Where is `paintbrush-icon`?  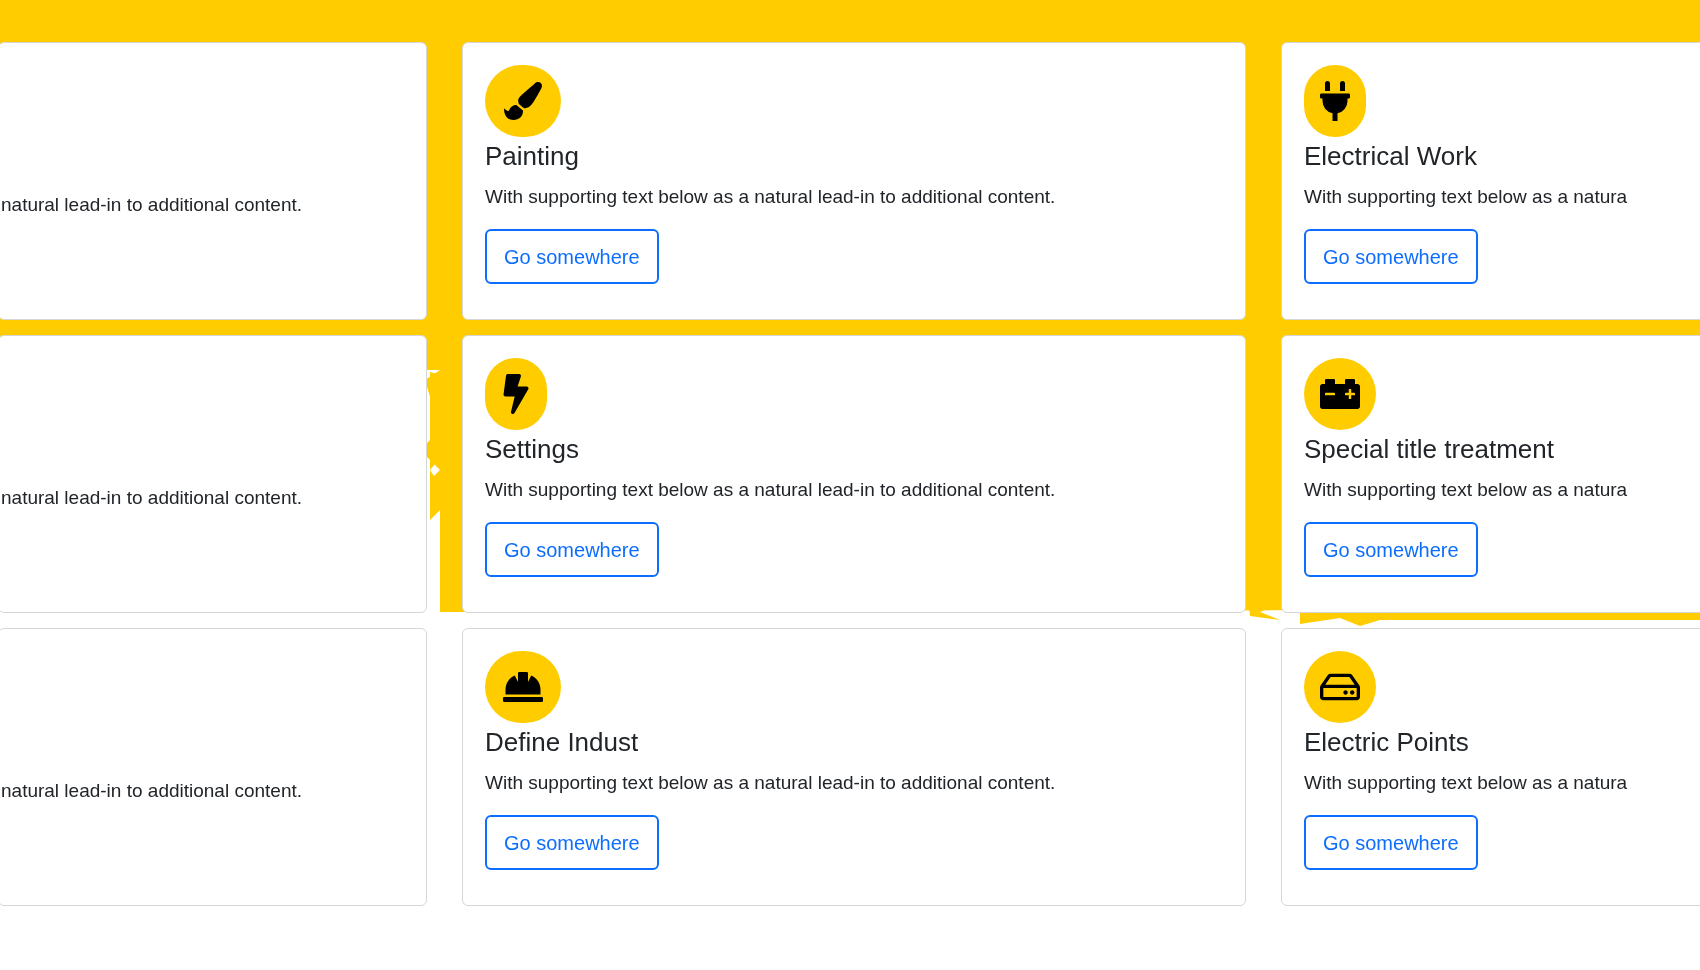
paintbrush-icon is located at coordinates (523, 101).